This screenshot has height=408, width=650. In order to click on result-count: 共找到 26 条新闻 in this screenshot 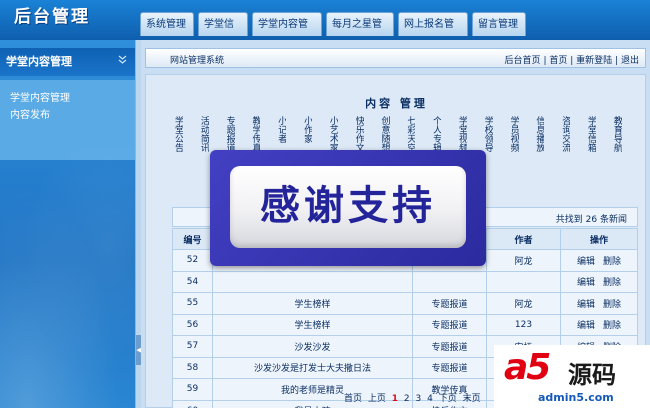, I will do `click(591, 218)`.